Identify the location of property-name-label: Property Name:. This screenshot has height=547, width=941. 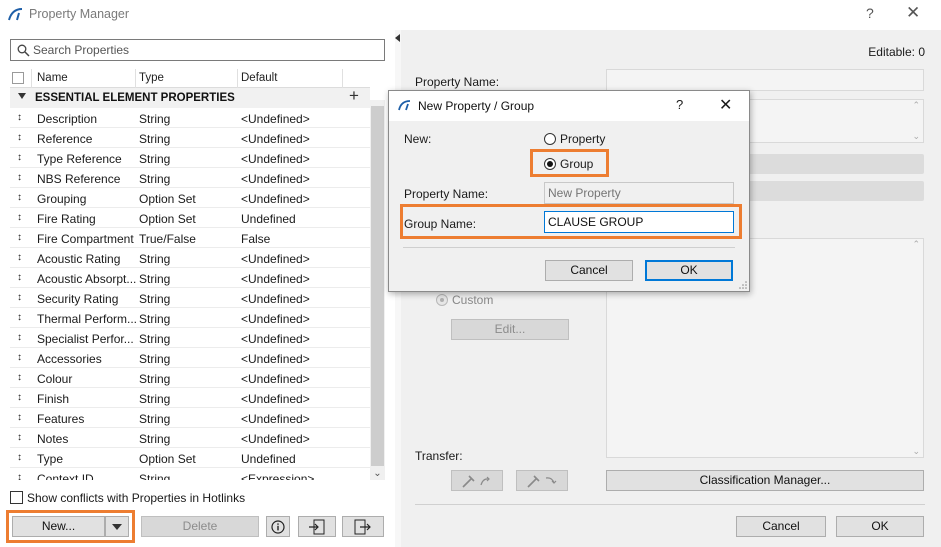
(446, 194).